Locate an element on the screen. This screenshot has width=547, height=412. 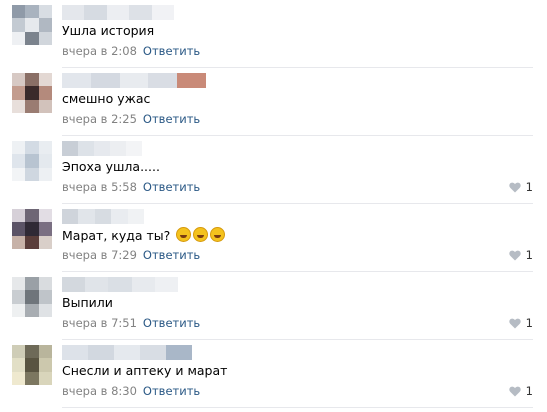
comment-meta: вчера в 2:08 Ответить is located at coordinates (131, 51).